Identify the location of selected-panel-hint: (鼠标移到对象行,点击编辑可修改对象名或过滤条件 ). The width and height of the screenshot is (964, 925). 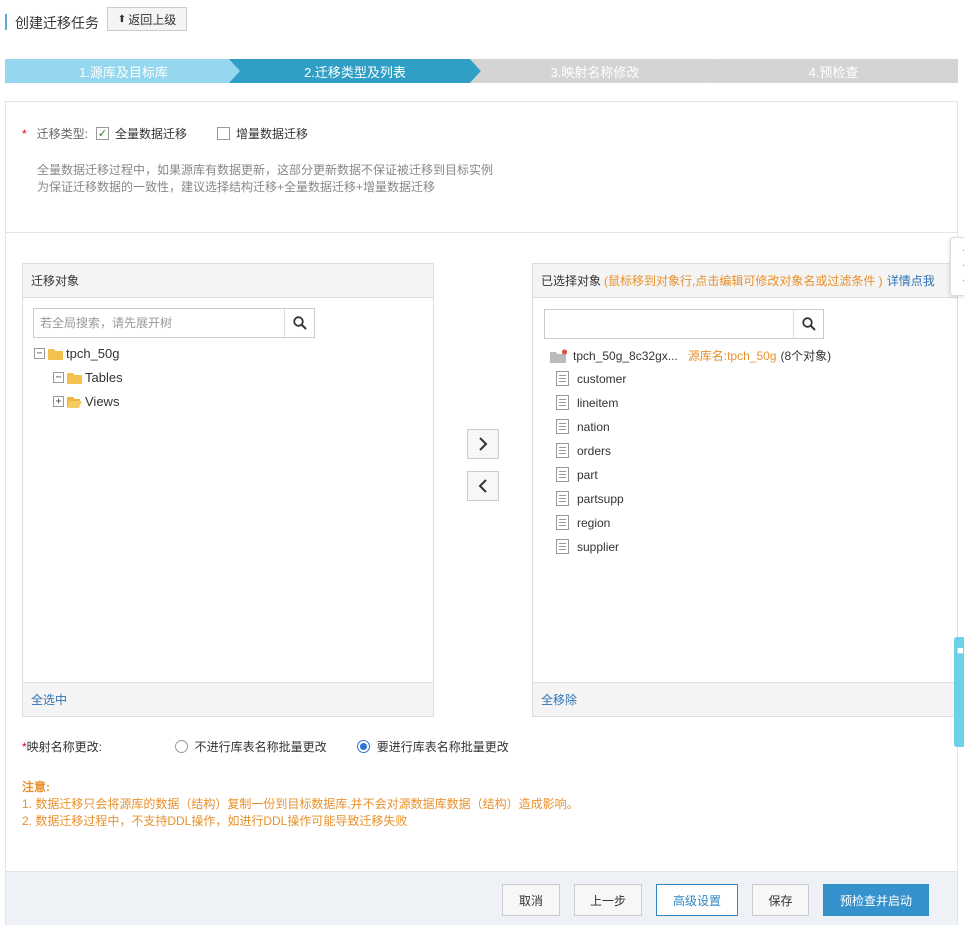
(743, 281).